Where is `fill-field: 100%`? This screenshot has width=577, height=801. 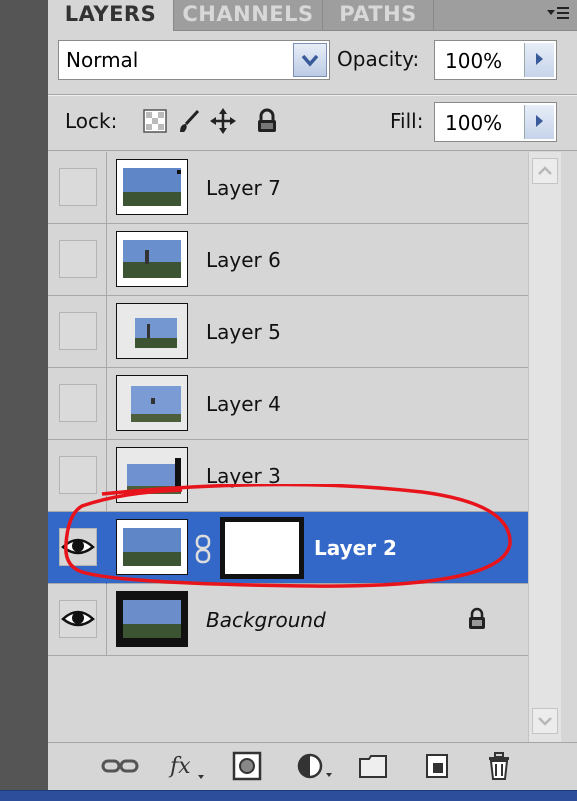 fill-field: 100% is located at coordinates (495, 122).